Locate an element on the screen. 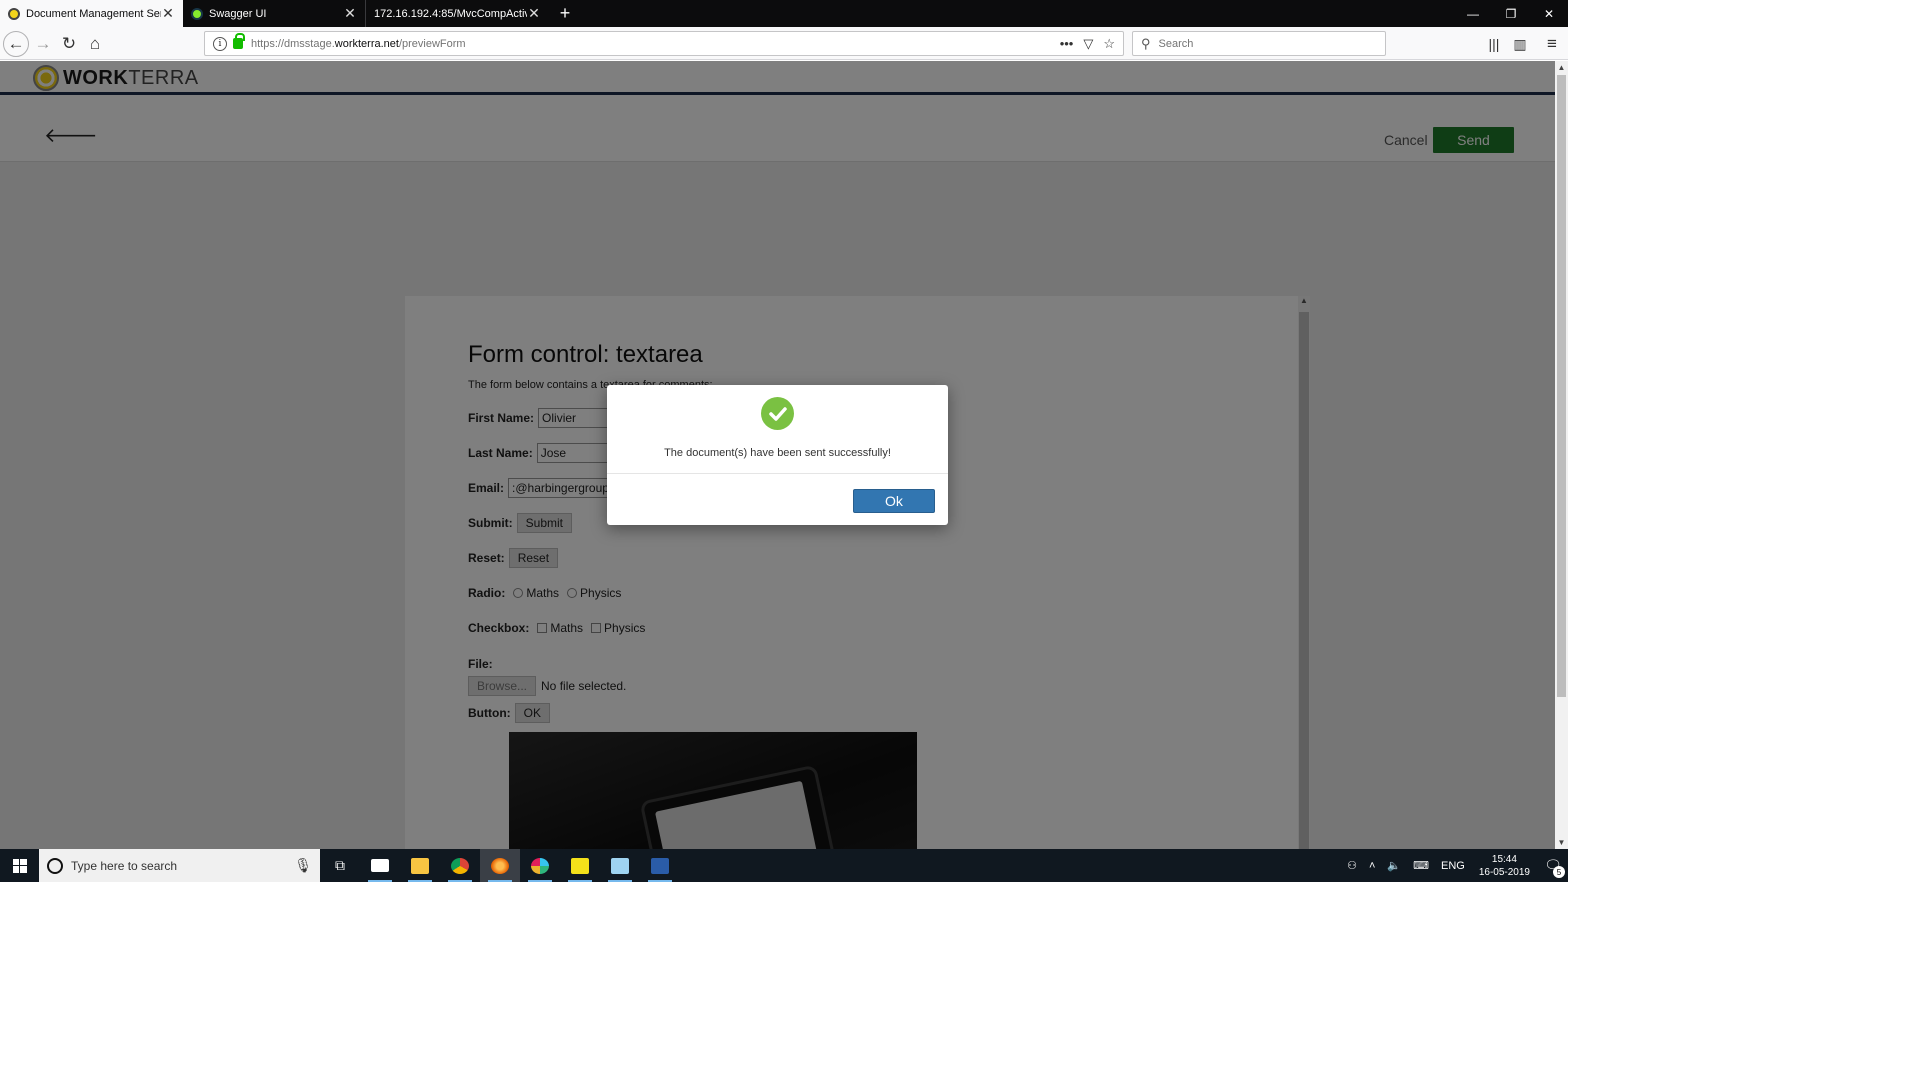  taskbar-search-placeholder: Type here to search is located at coordinates (124, 865).